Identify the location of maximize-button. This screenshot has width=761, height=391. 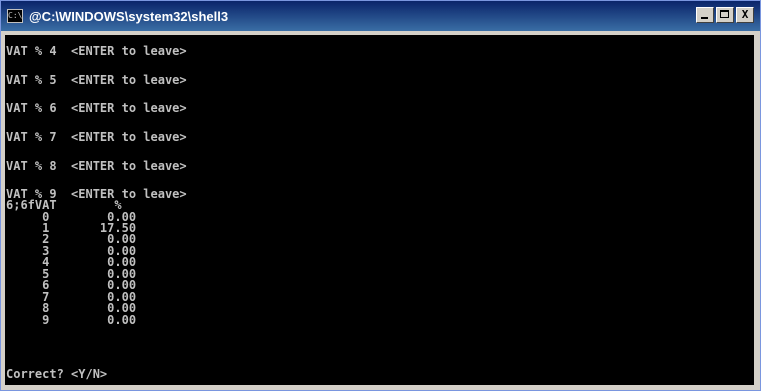
(725, 15).